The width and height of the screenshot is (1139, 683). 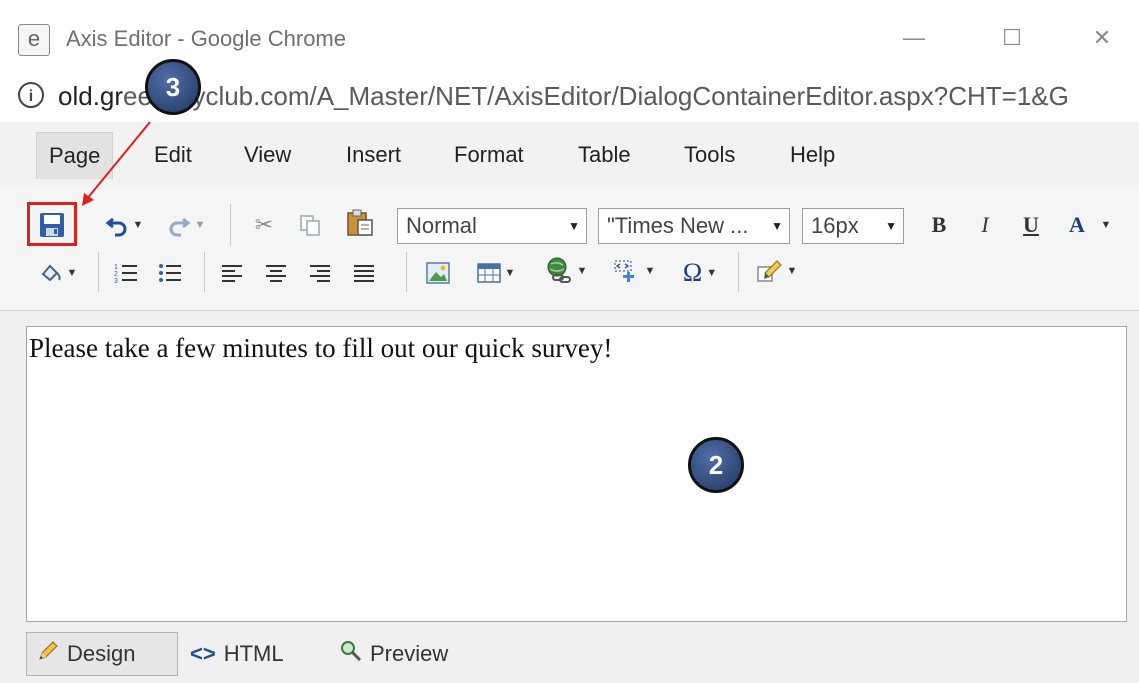 What do you see at coordinates (716, 465) in the screenshot?
I see `callout-badge-editor: 2` at bounding box center [716, 465].